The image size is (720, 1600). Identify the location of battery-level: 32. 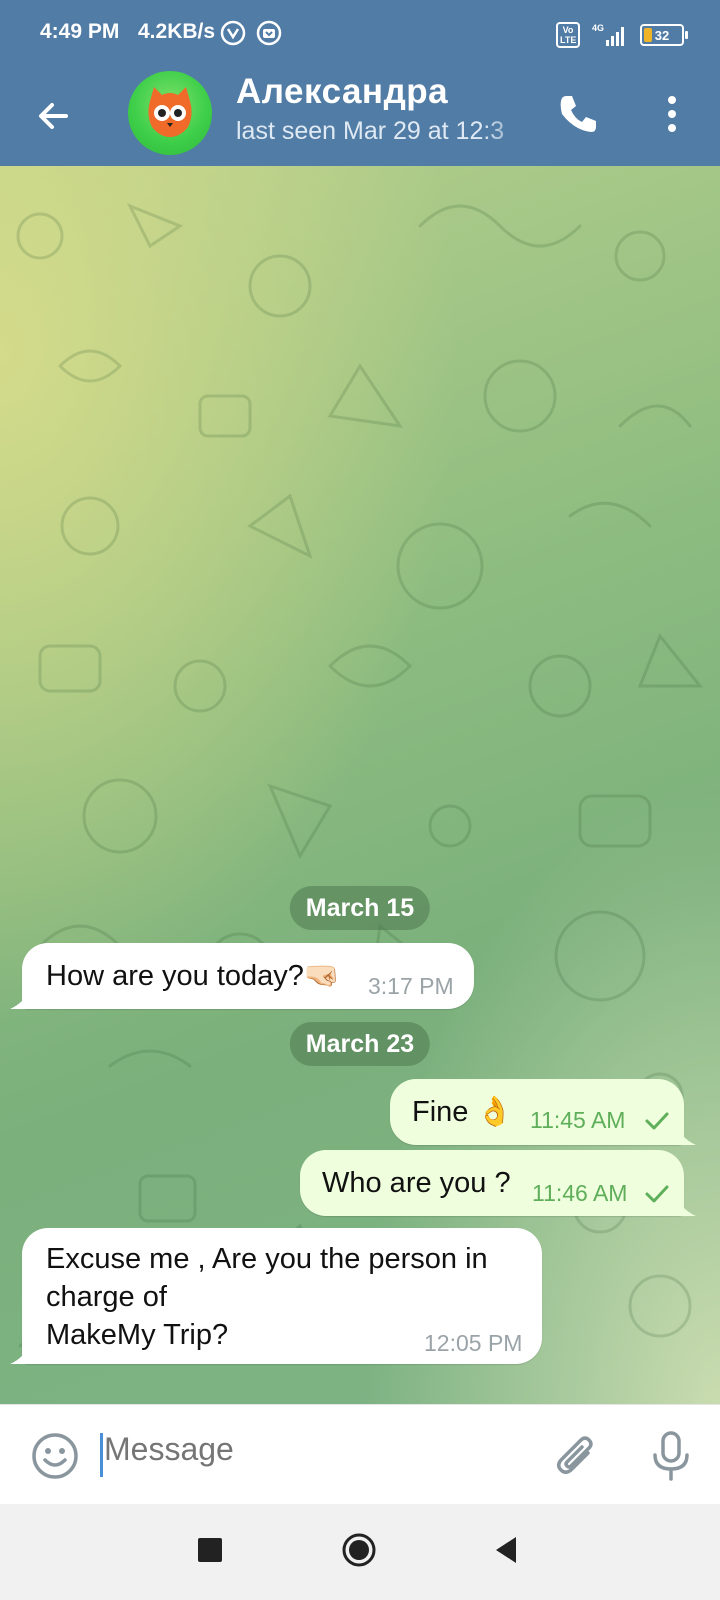
(662, 35).